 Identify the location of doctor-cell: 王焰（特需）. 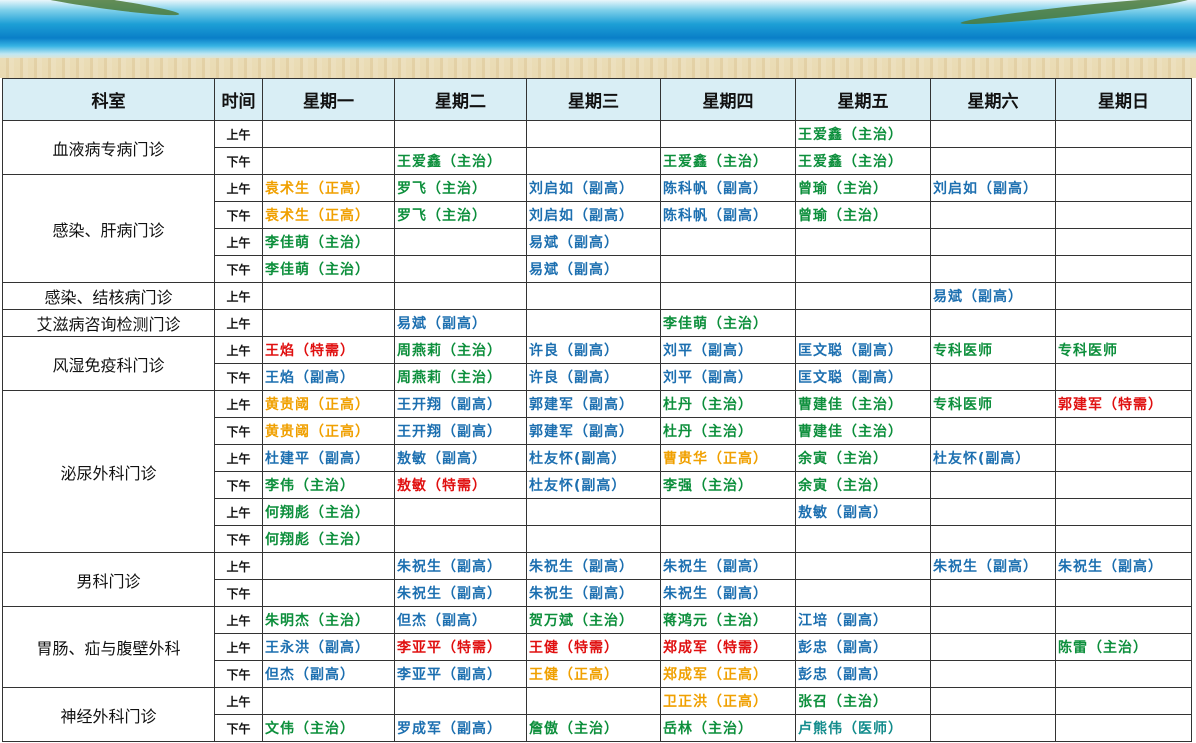
(328, 350).